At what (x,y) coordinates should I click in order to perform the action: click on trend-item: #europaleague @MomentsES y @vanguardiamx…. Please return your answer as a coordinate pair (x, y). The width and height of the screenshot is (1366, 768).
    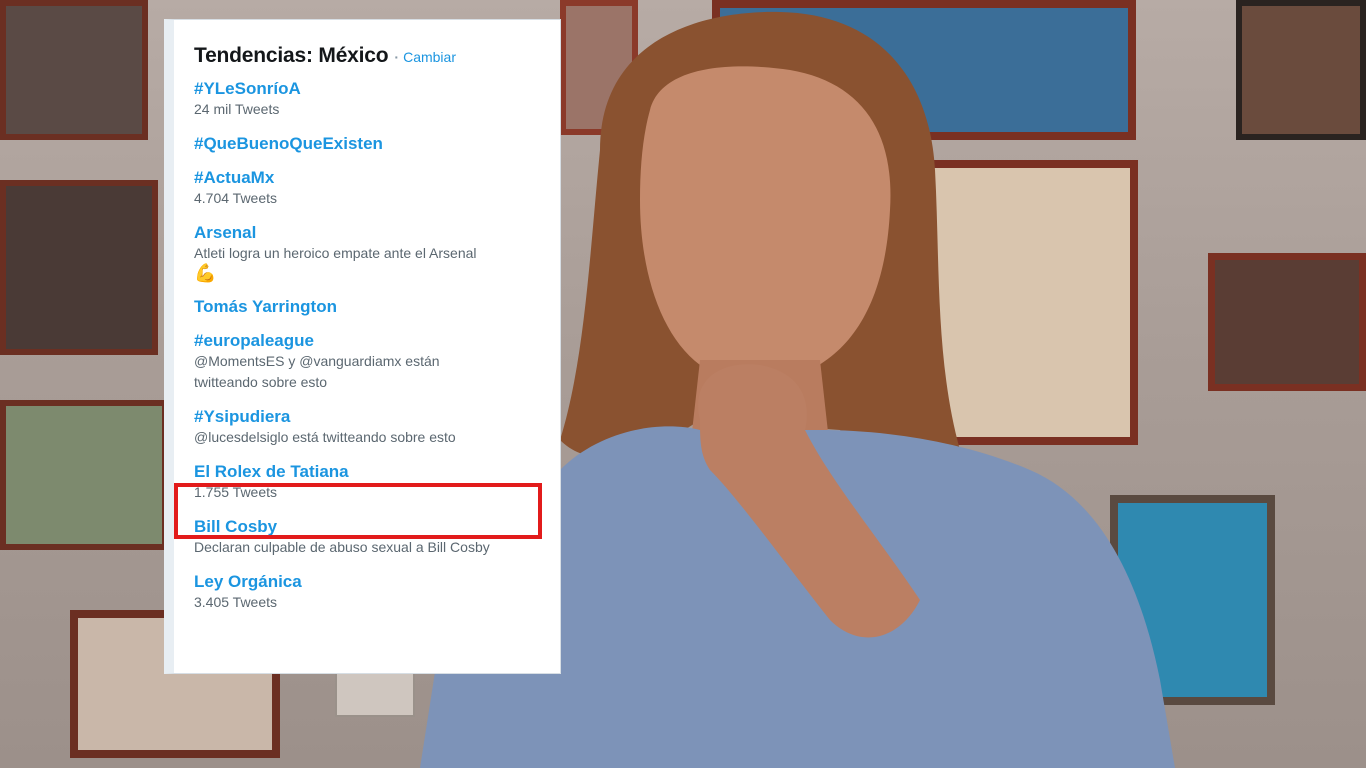
    Looking at the image, I should click on (377, 362).